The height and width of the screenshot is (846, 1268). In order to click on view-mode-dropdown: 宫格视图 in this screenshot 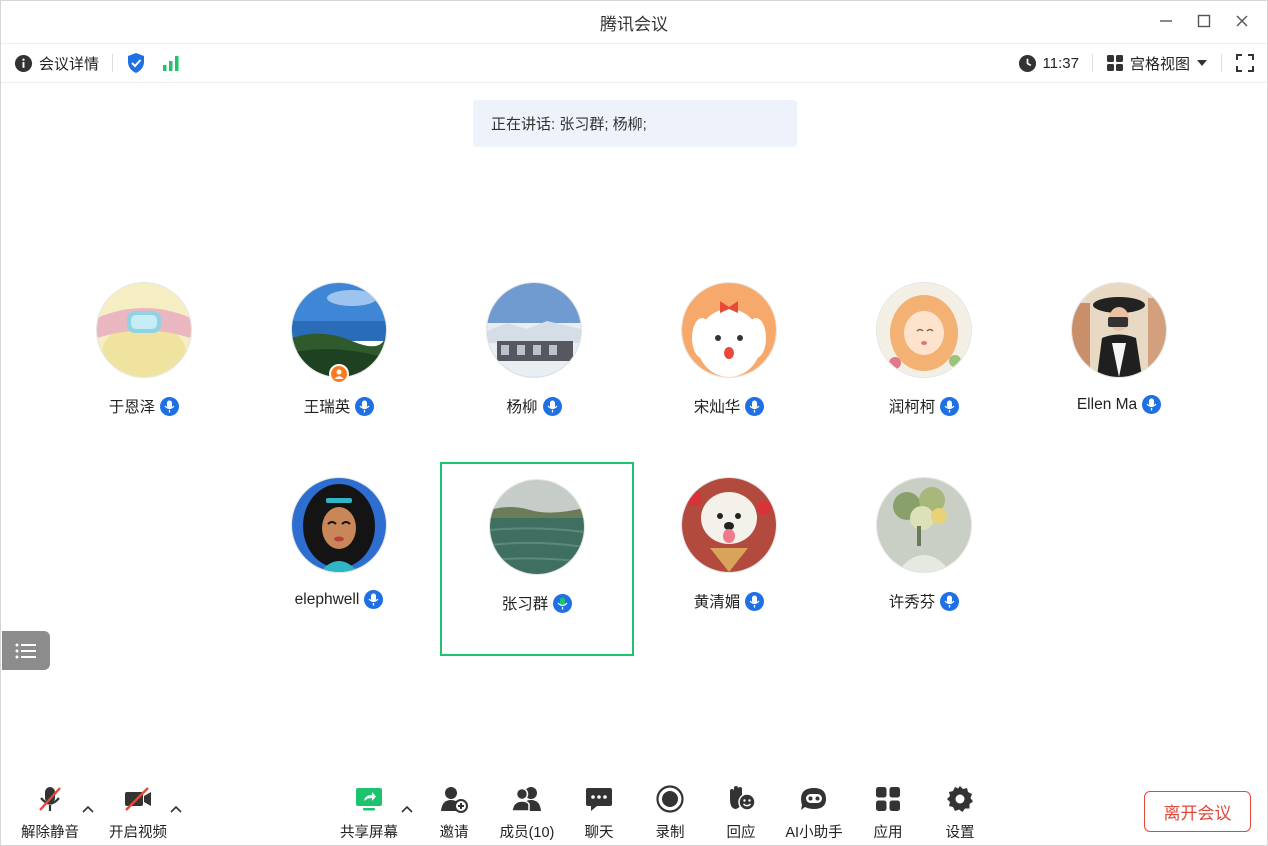, I will do `click(1157, 63)`.